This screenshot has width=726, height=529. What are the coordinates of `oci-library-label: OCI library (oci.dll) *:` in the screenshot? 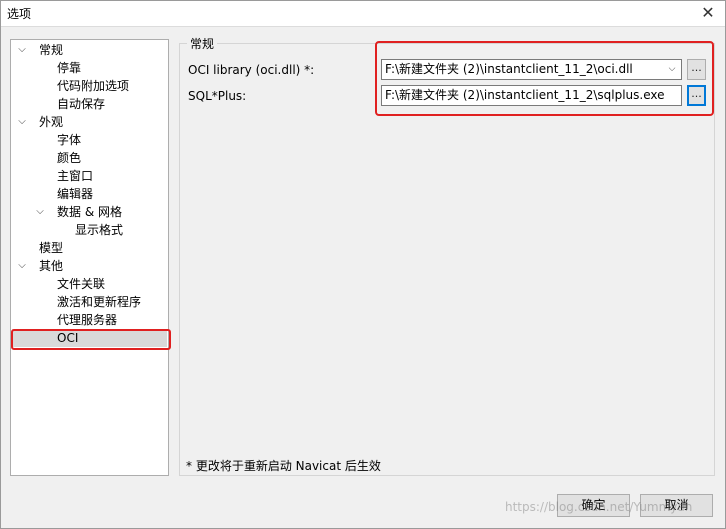 It's located at (251, 70).